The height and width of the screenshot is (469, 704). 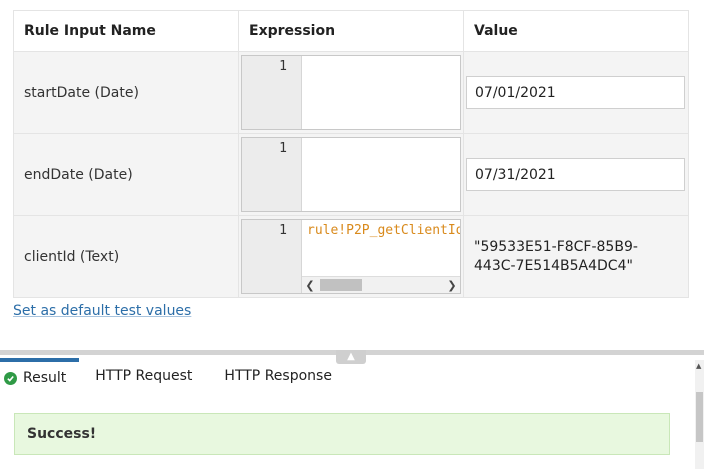 I want to click on set-default-test-values-link: Set as default test values, so click(x=102, y=311).